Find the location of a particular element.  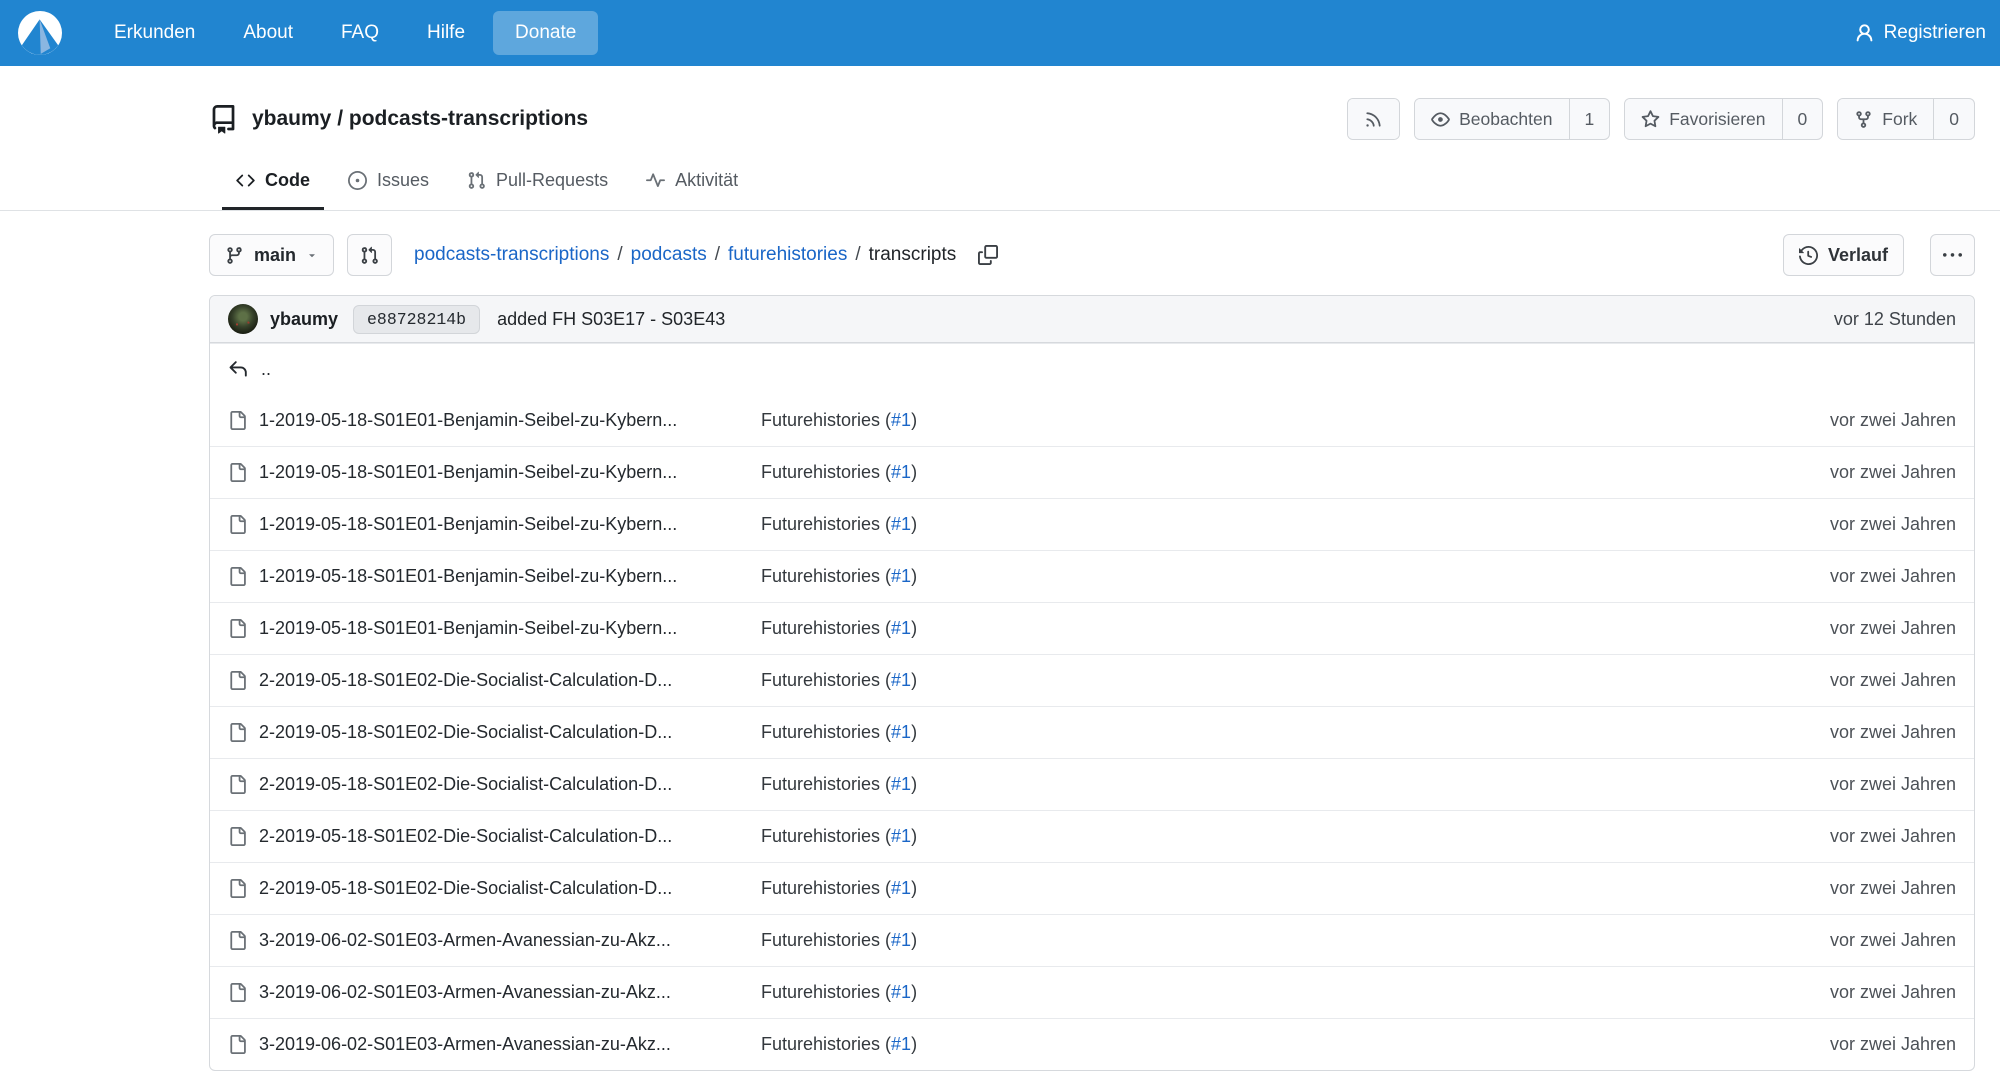

rss-button is located at coordinates (1374, 119).